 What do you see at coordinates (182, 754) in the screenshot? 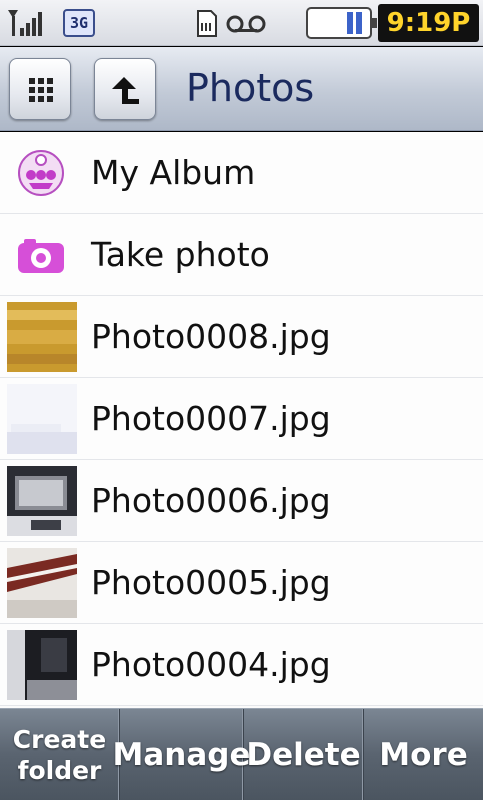
I see `manage-button: Manage` at bounding box center [182, 754].